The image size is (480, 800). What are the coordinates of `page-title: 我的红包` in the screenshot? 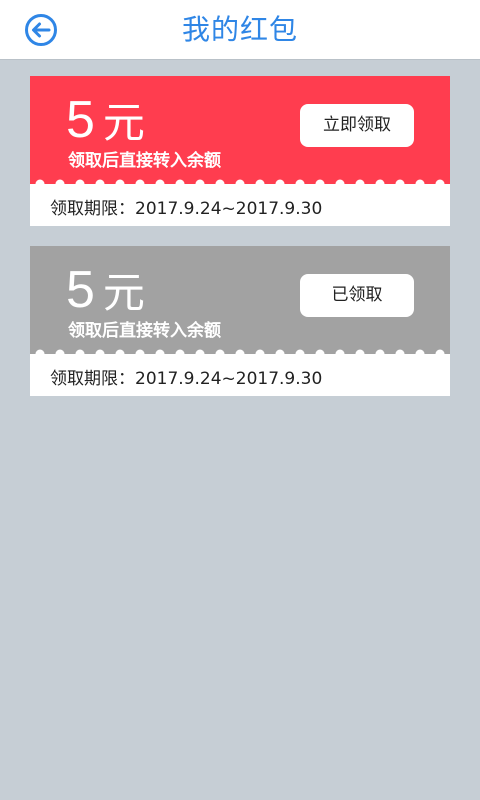 It's located at (239, 29).